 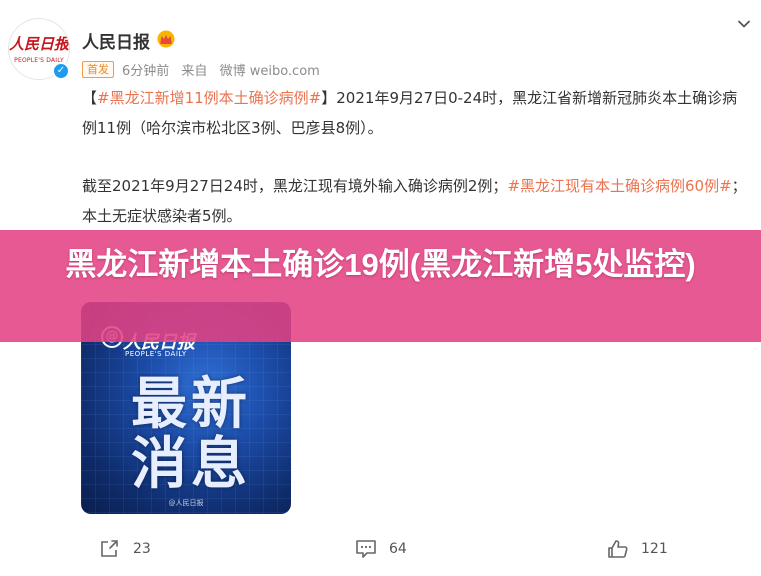 What do you see at coordinates (744, 24) in the screenshot?
I see `chevron-down-icon` at bounding box center [744, 24].